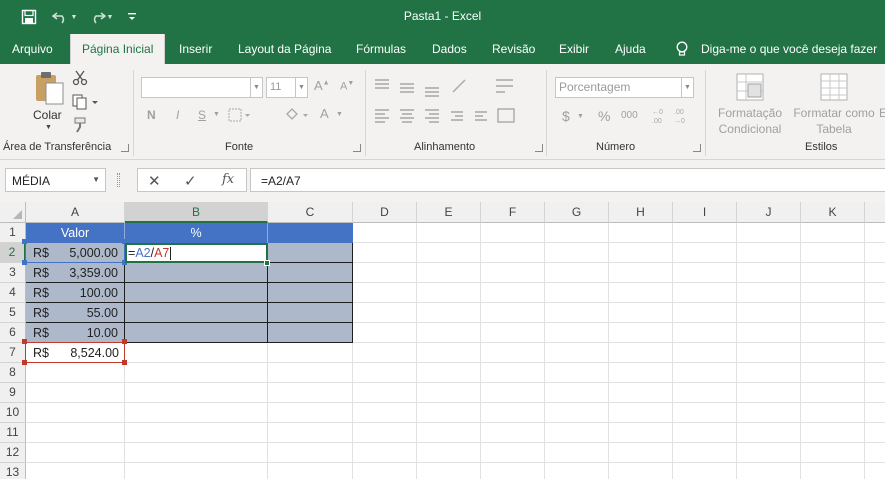 Image resolution: width=885 pixels, height=479 pixels. What do you see at coordinates (177, 115) in the screenshot?
I see `italic-button: I` at bounding box center [177, 115].